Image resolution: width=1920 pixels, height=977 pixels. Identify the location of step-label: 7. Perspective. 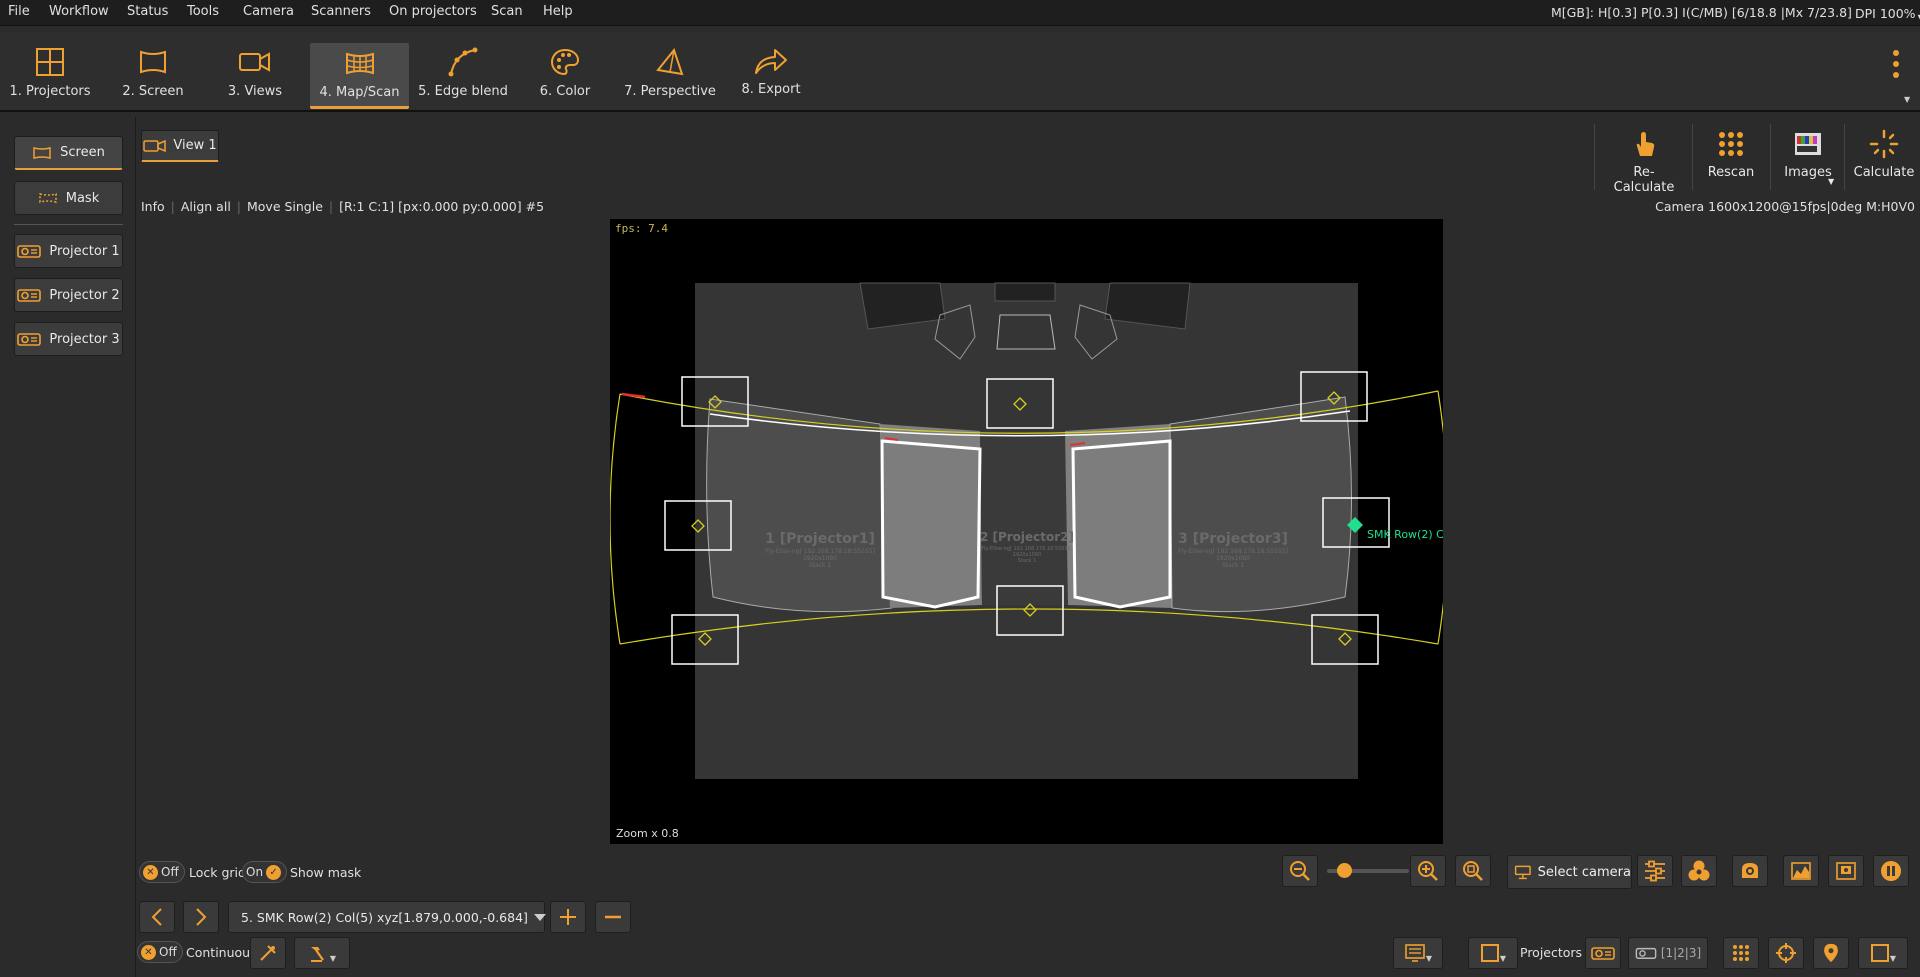
(670, 91).